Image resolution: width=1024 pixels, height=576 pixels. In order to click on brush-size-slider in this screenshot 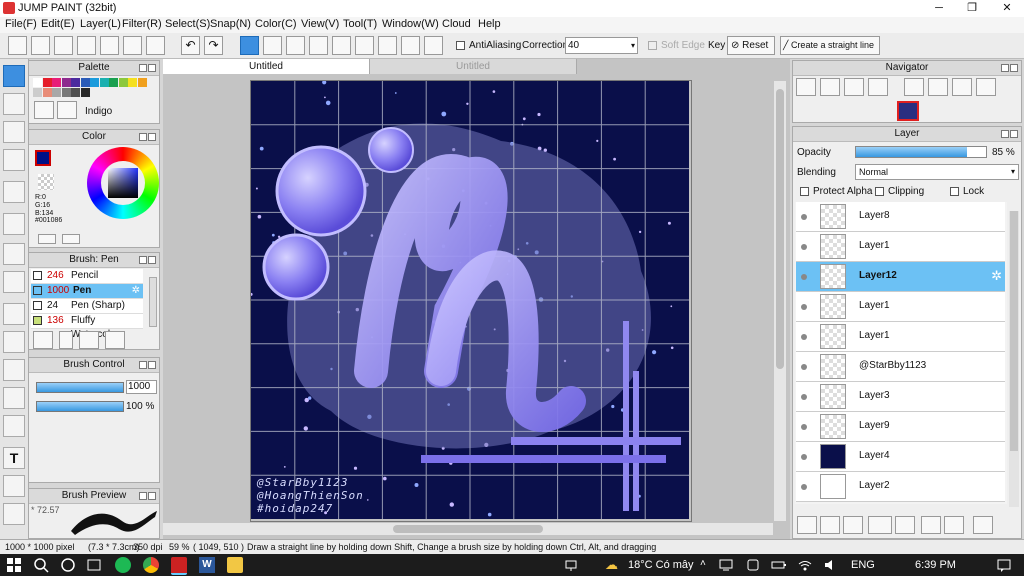, I will do `click(80, 387)`.